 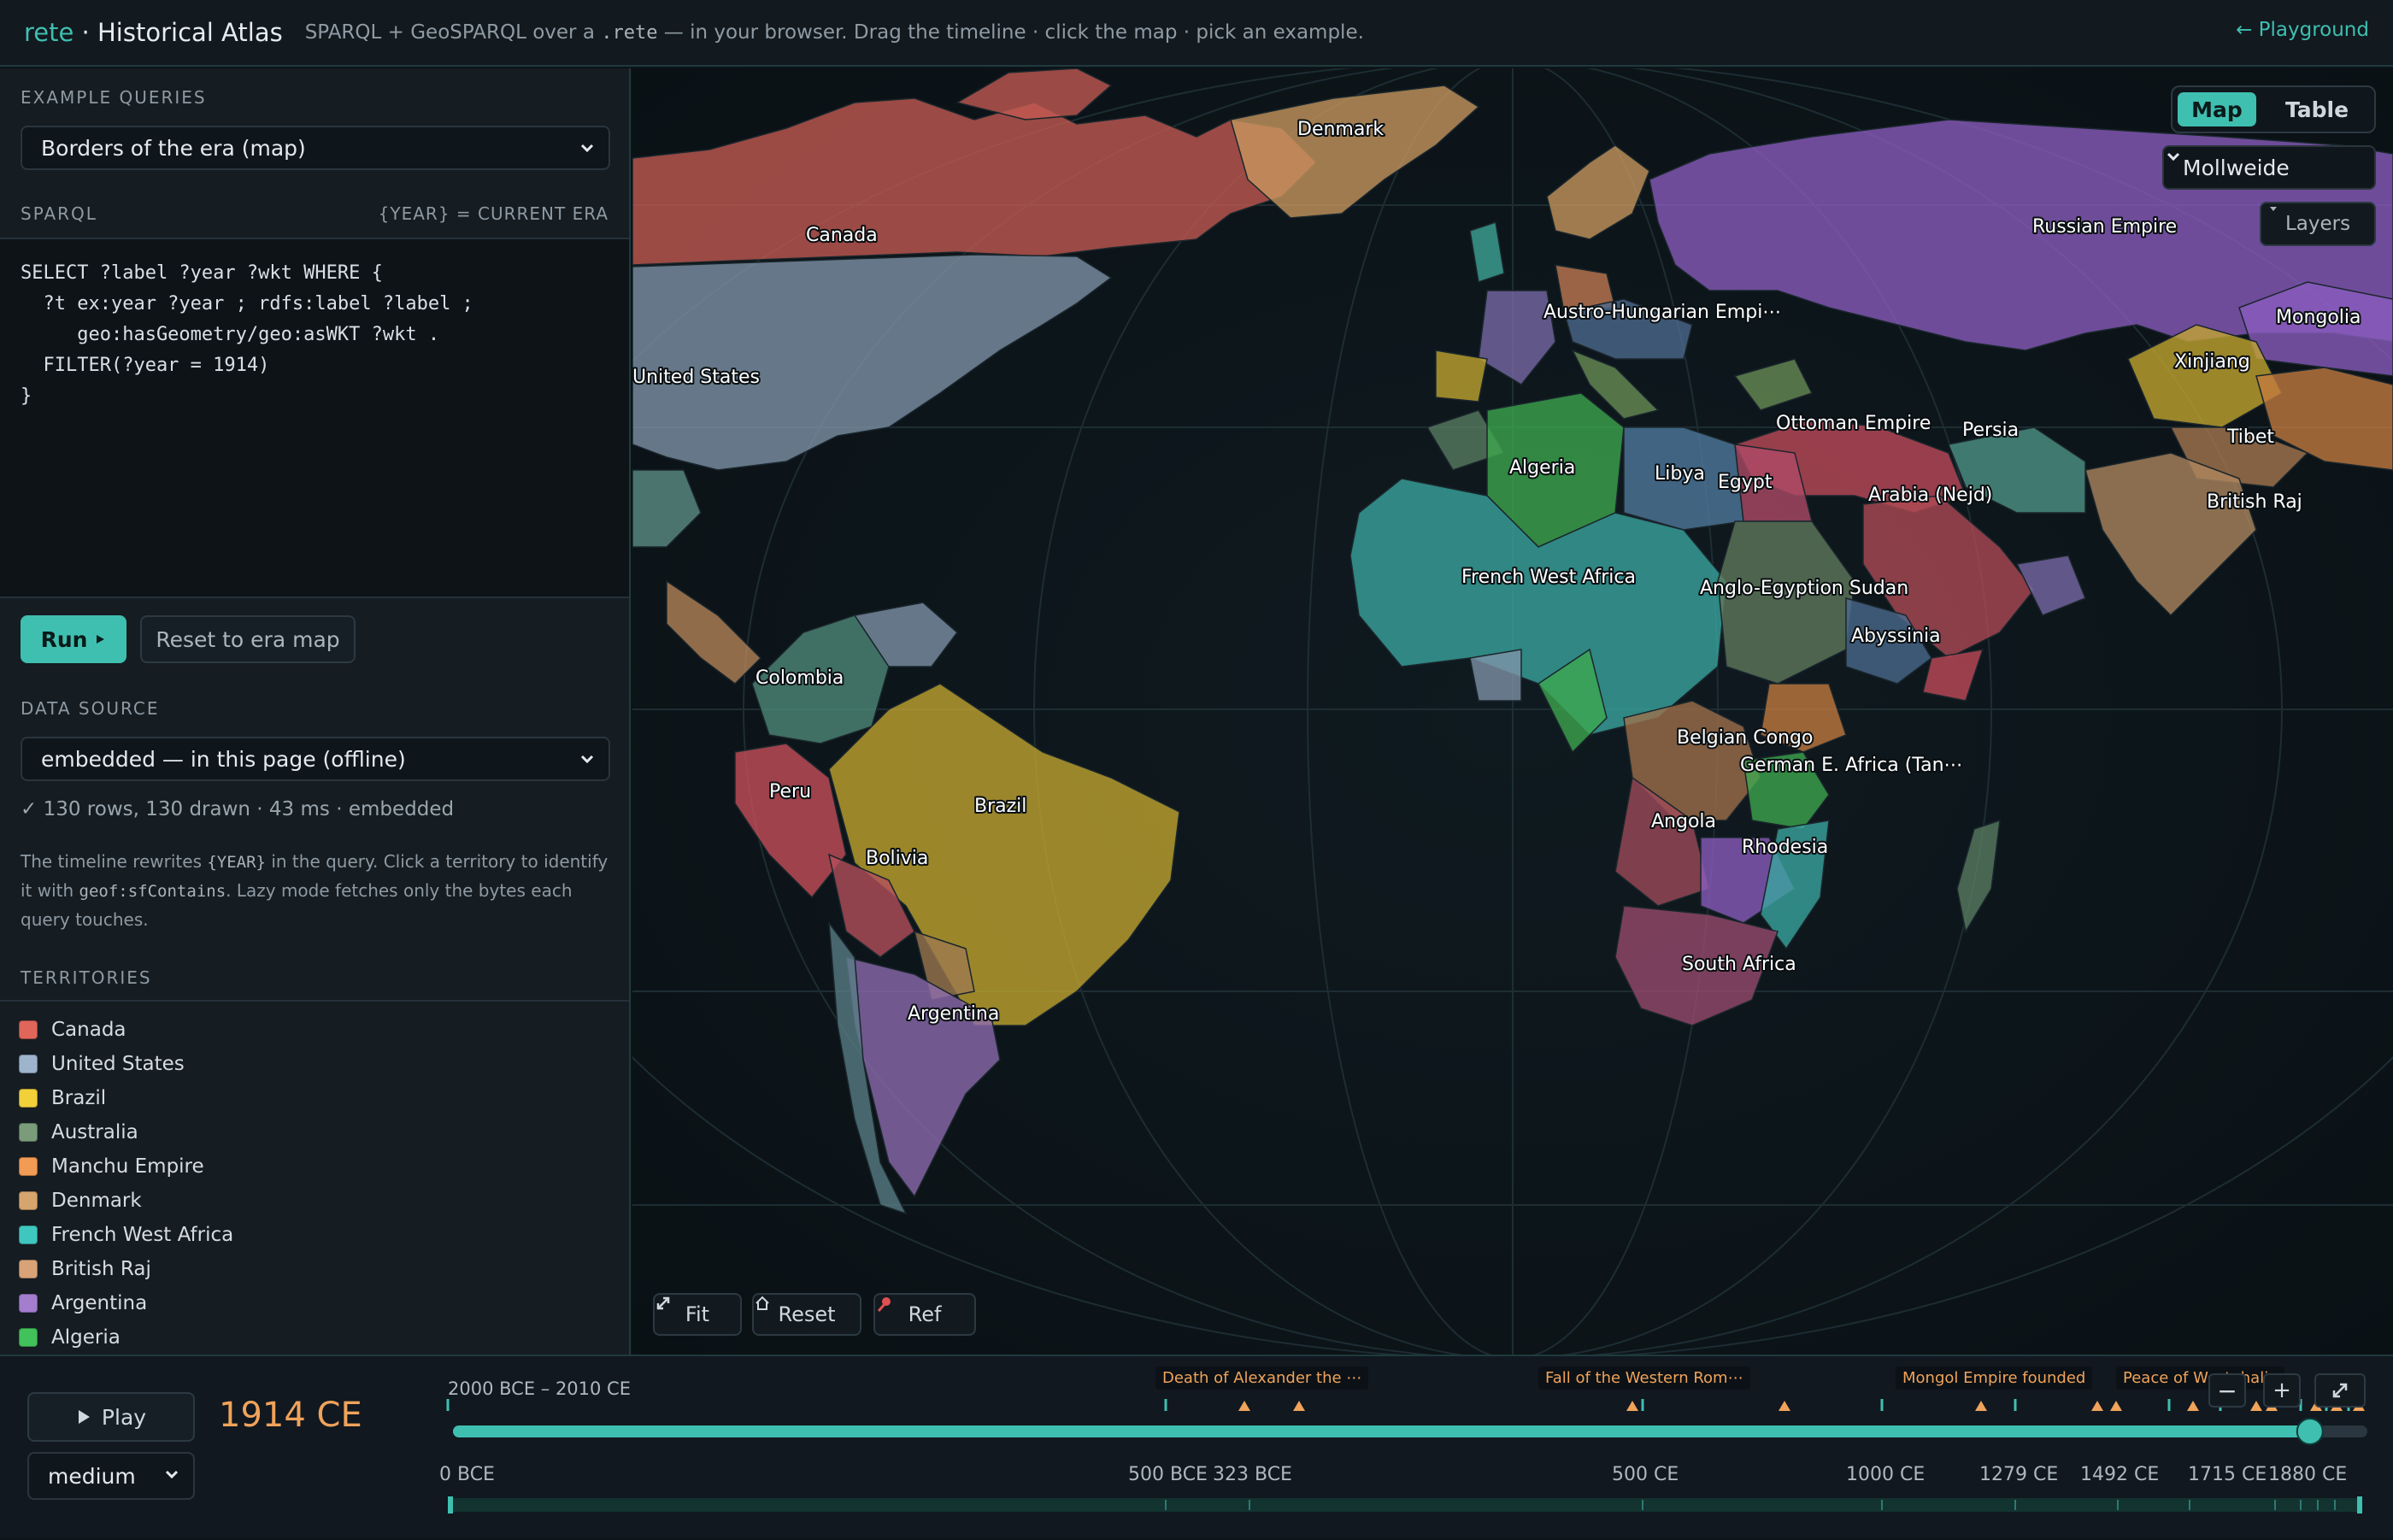 What do you see at coordinates (111, 1166) in the screenshot?
I see `legend-item-manchu-empire: Manchu Empire` at bounding box center [111, 1166].